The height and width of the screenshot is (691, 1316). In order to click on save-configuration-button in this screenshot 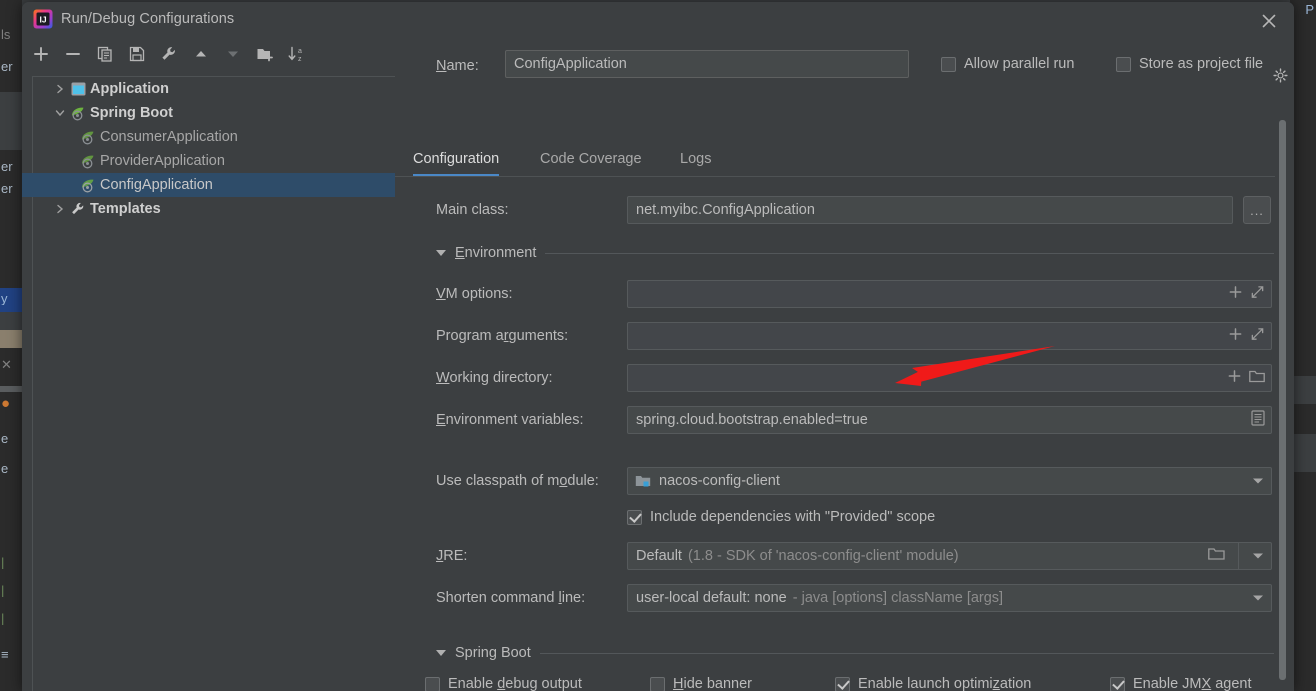, I will do `click(137, 54)`.